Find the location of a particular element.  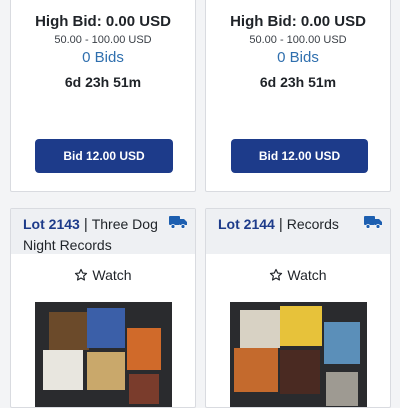

lot-number-link: Lot 2144 is located at coordinates (246, 224).